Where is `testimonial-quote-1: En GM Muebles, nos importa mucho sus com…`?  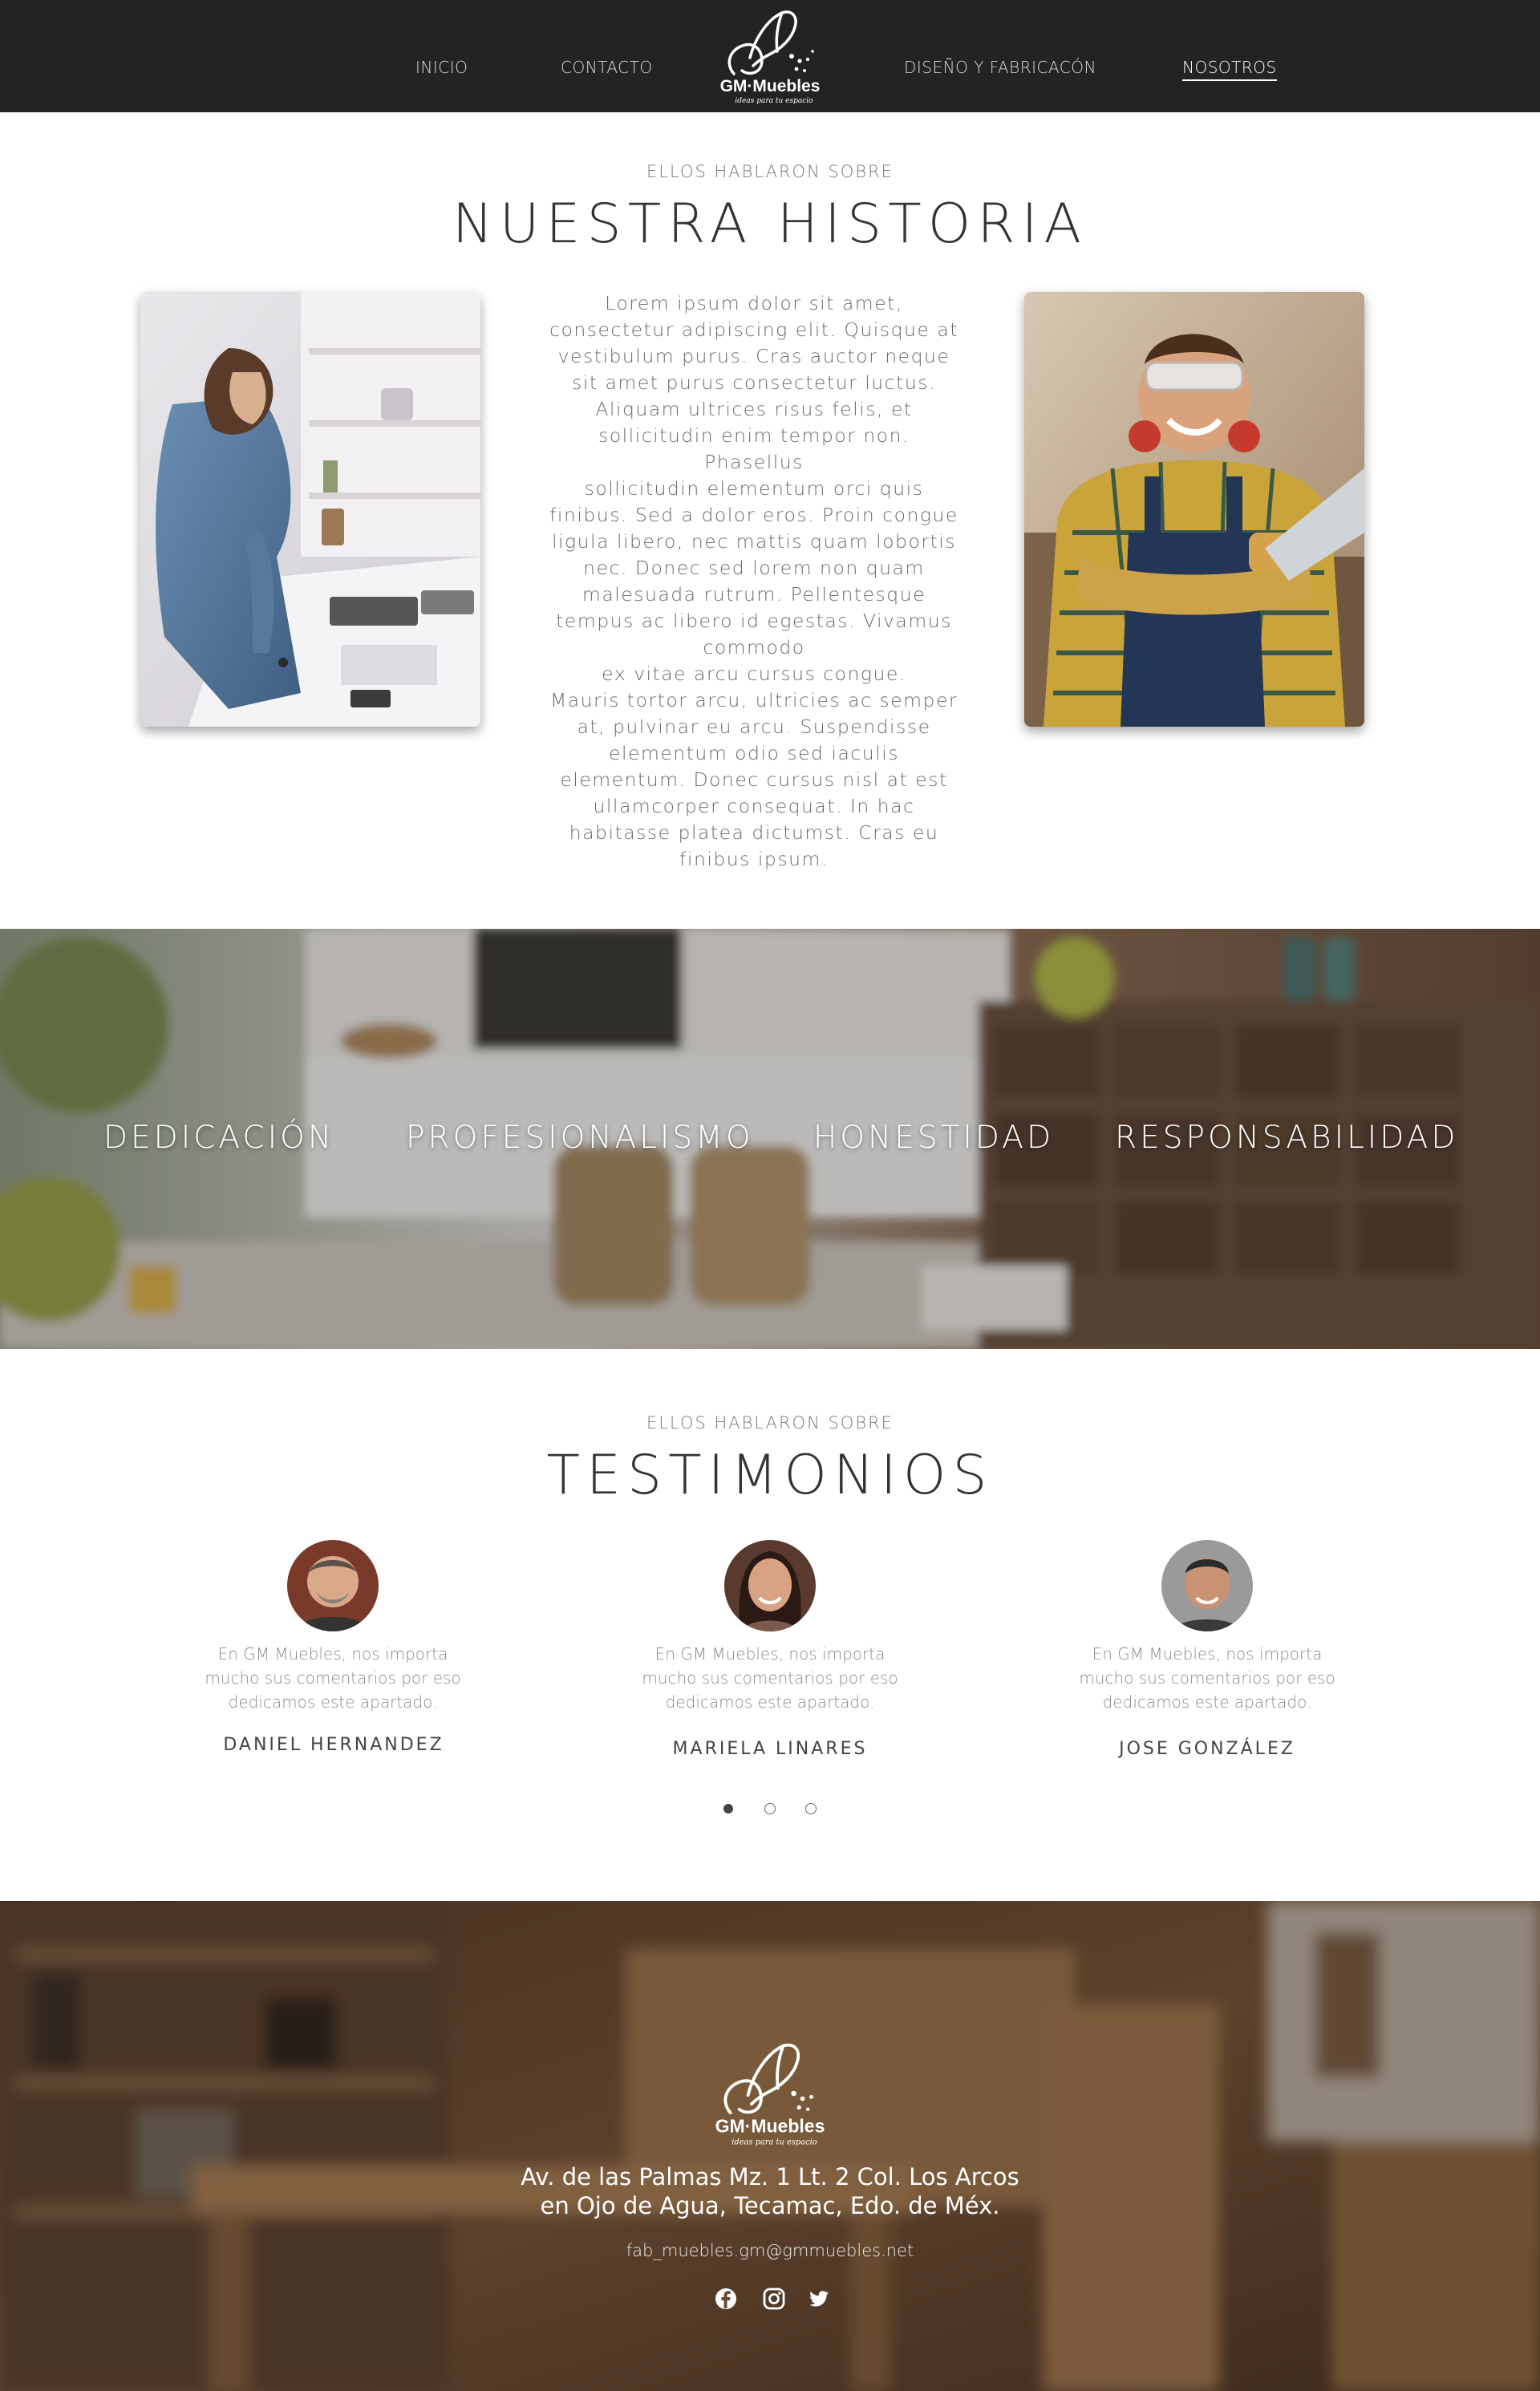
testimonial-quote-1: En GM Muebles, nos importa mucho sus com… is located at coordinates (333, 1678).